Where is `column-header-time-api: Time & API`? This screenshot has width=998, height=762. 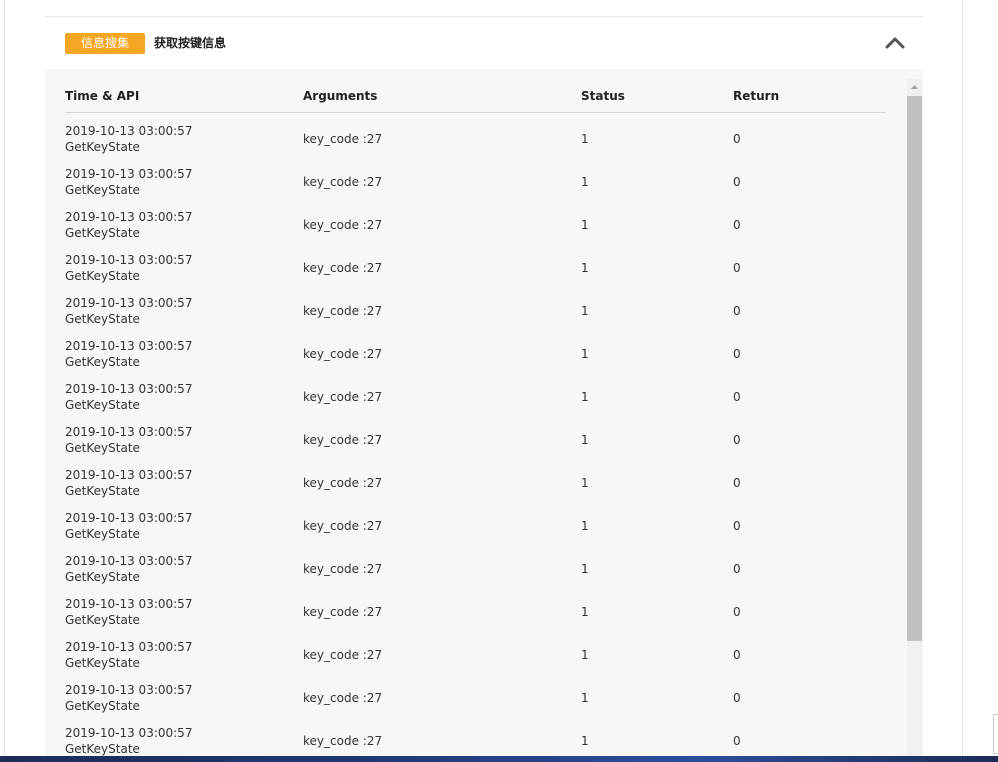 column-header-time-api: Time & API is located at coordinates (102, 96).